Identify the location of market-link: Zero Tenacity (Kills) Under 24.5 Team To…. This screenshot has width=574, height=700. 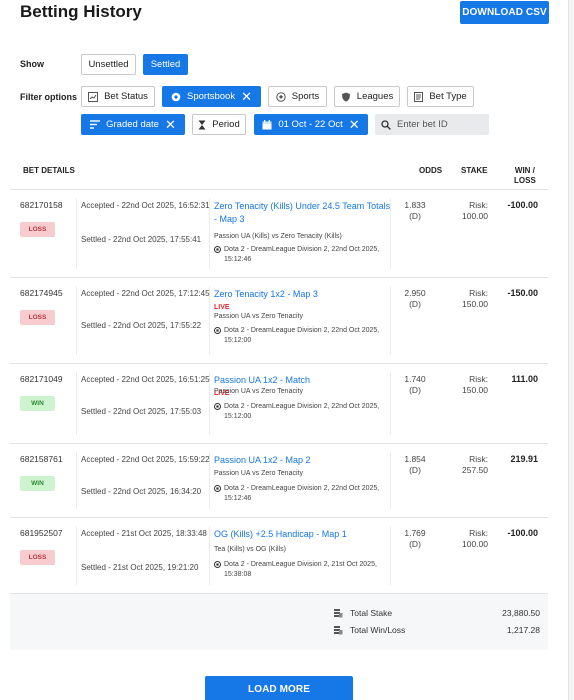
(303, 212).